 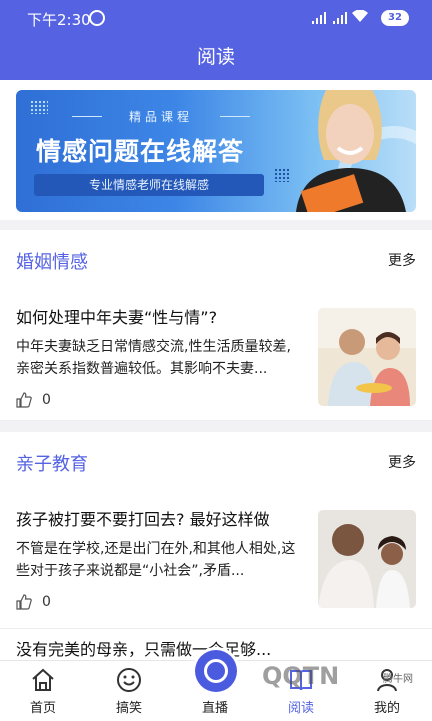 What do you see at coordinates (52, 262) in the screenshot?
I see `section-title: 婚姻情感` at bounding box center [52, 262].